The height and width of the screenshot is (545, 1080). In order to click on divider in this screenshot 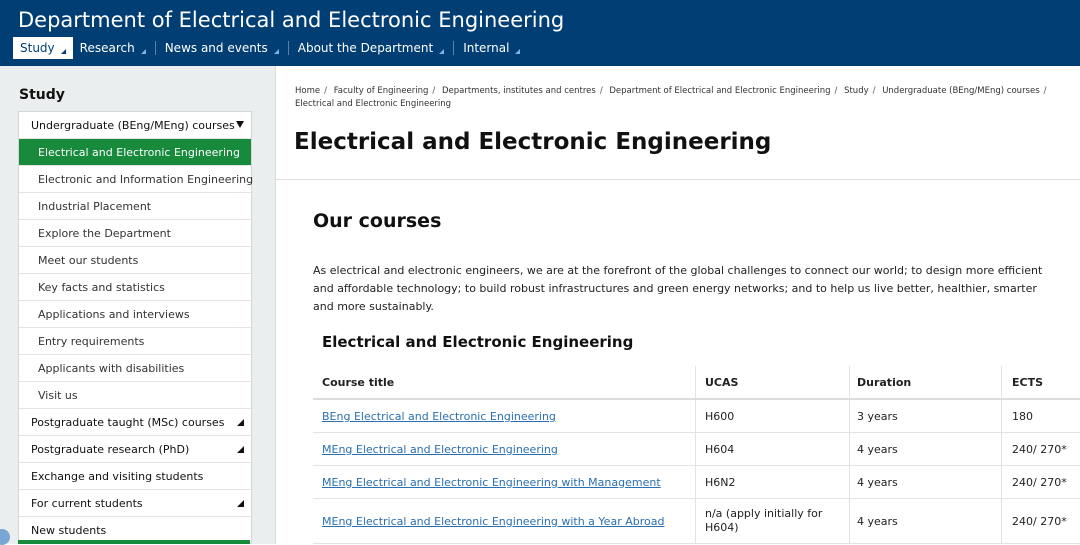, I will do `click(678, 179)`.